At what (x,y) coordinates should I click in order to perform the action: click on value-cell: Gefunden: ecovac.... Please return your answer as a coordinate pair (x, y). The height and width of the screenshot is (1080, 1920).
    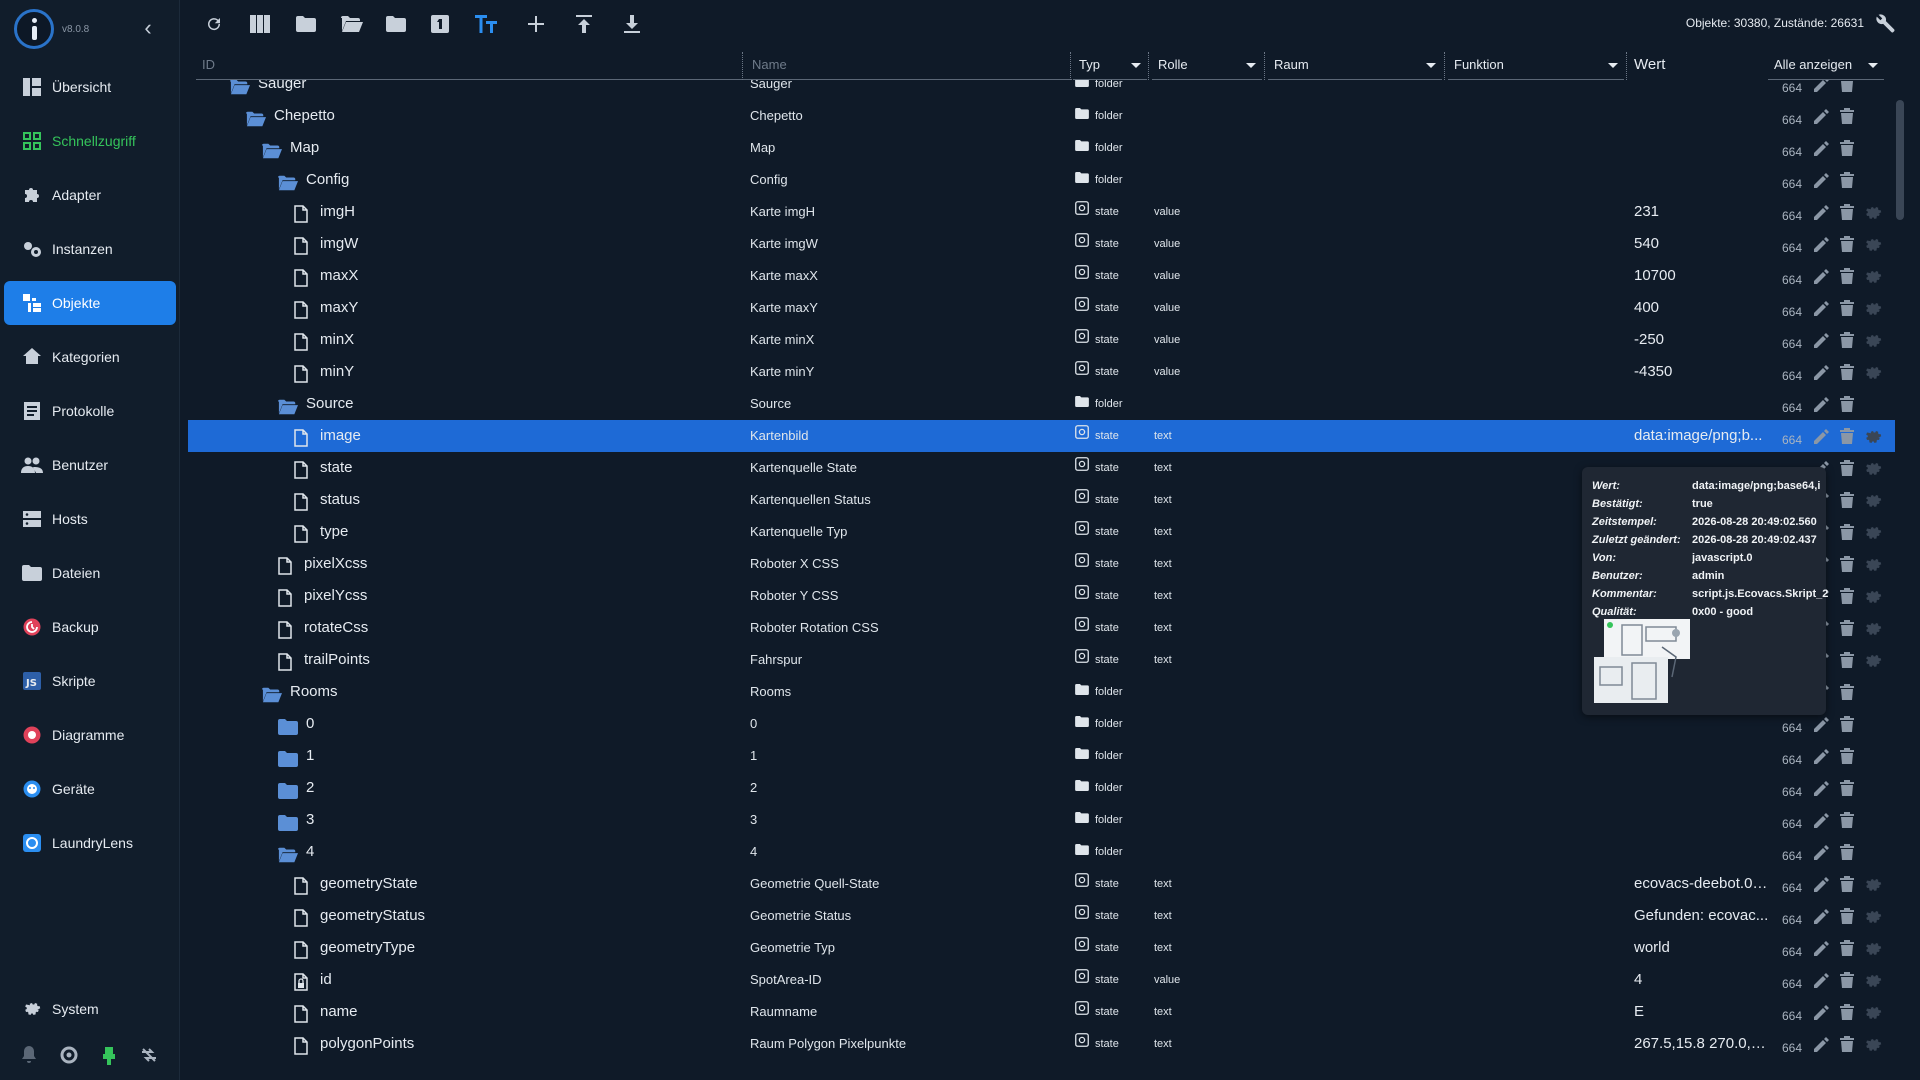
    Looking at the image, I should click on (1701, 916).